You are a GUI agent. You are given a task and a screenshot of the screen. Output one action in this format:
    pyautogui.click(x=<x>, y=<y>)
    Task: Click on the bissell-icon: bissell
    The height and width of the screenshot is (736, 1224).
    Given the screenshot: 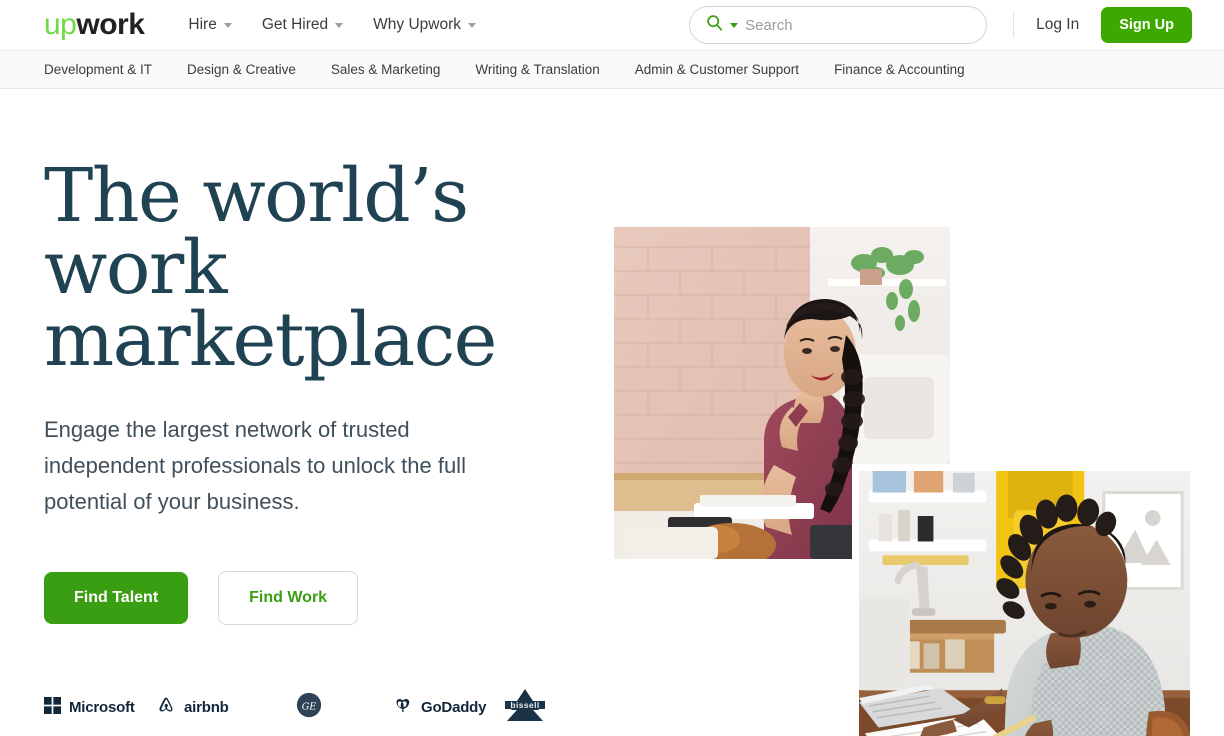 What is the action you would take?
    pyautogui.click(x=525, y=707)
    